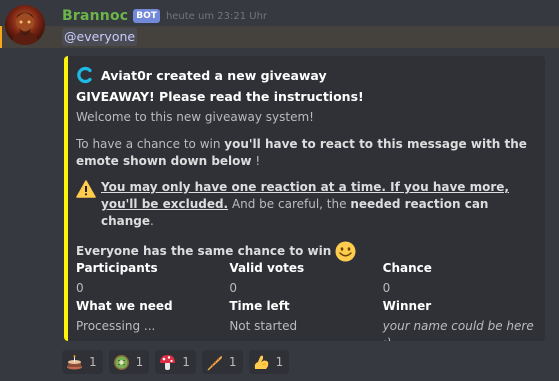 The height and width of the screenshot is (381, 559). I want to click on equal-chance-line: Everyone has the same chance to win, so click(305, 251).